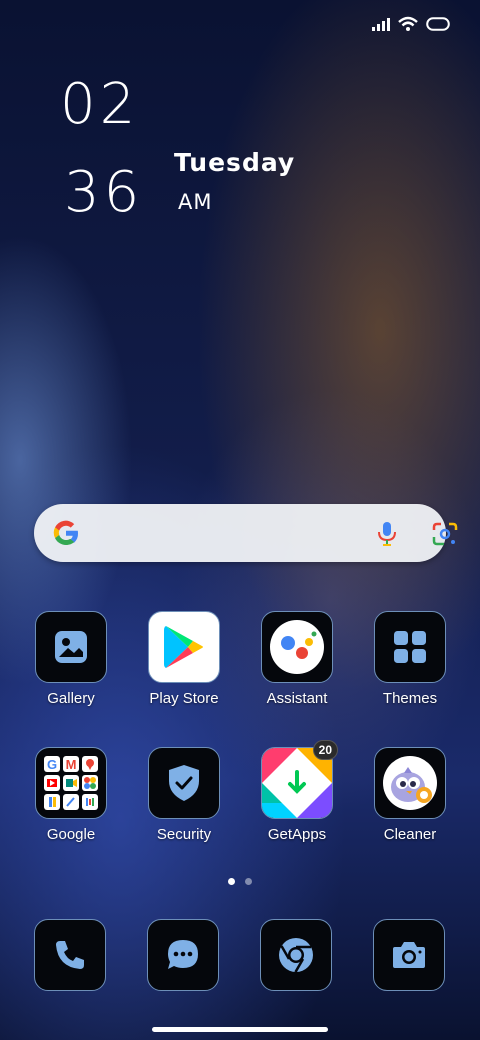  What do you see at coordinates (235, 162) in the screenshot?
I see `clock-day: Tuesday` at bounding box center [235, 162].